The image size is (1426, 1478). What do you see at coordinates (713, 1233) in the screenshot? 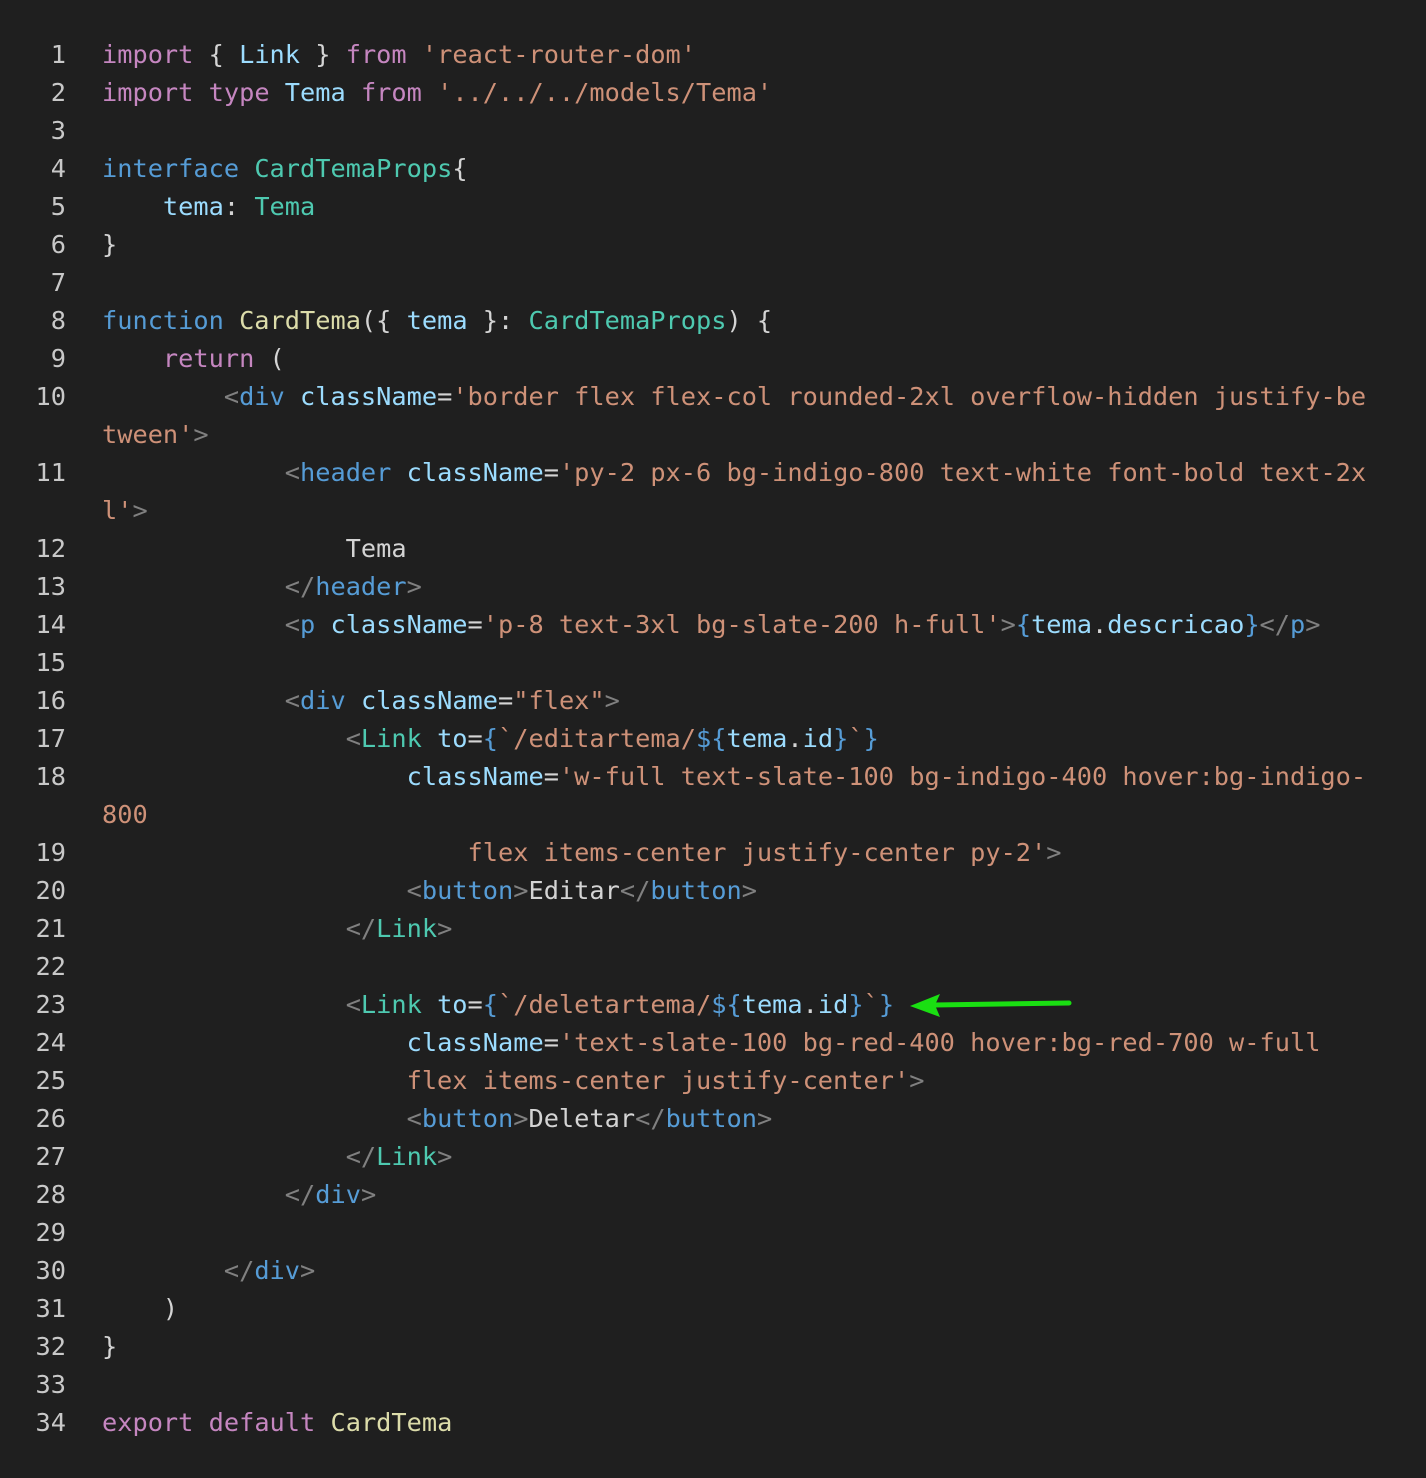
I see `code-line: 29` at bounding box center [713, 1233].